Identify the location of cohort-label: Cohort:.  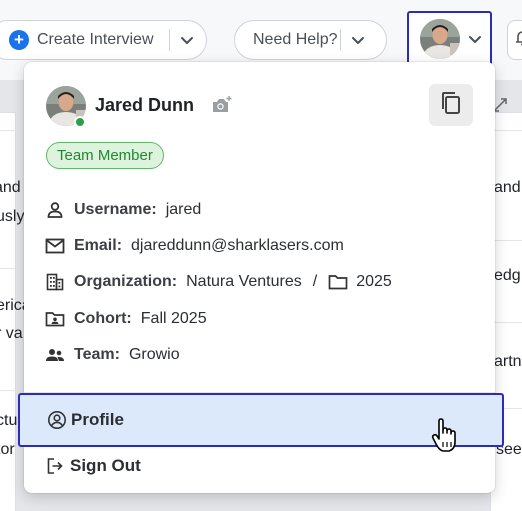
(103, 318).